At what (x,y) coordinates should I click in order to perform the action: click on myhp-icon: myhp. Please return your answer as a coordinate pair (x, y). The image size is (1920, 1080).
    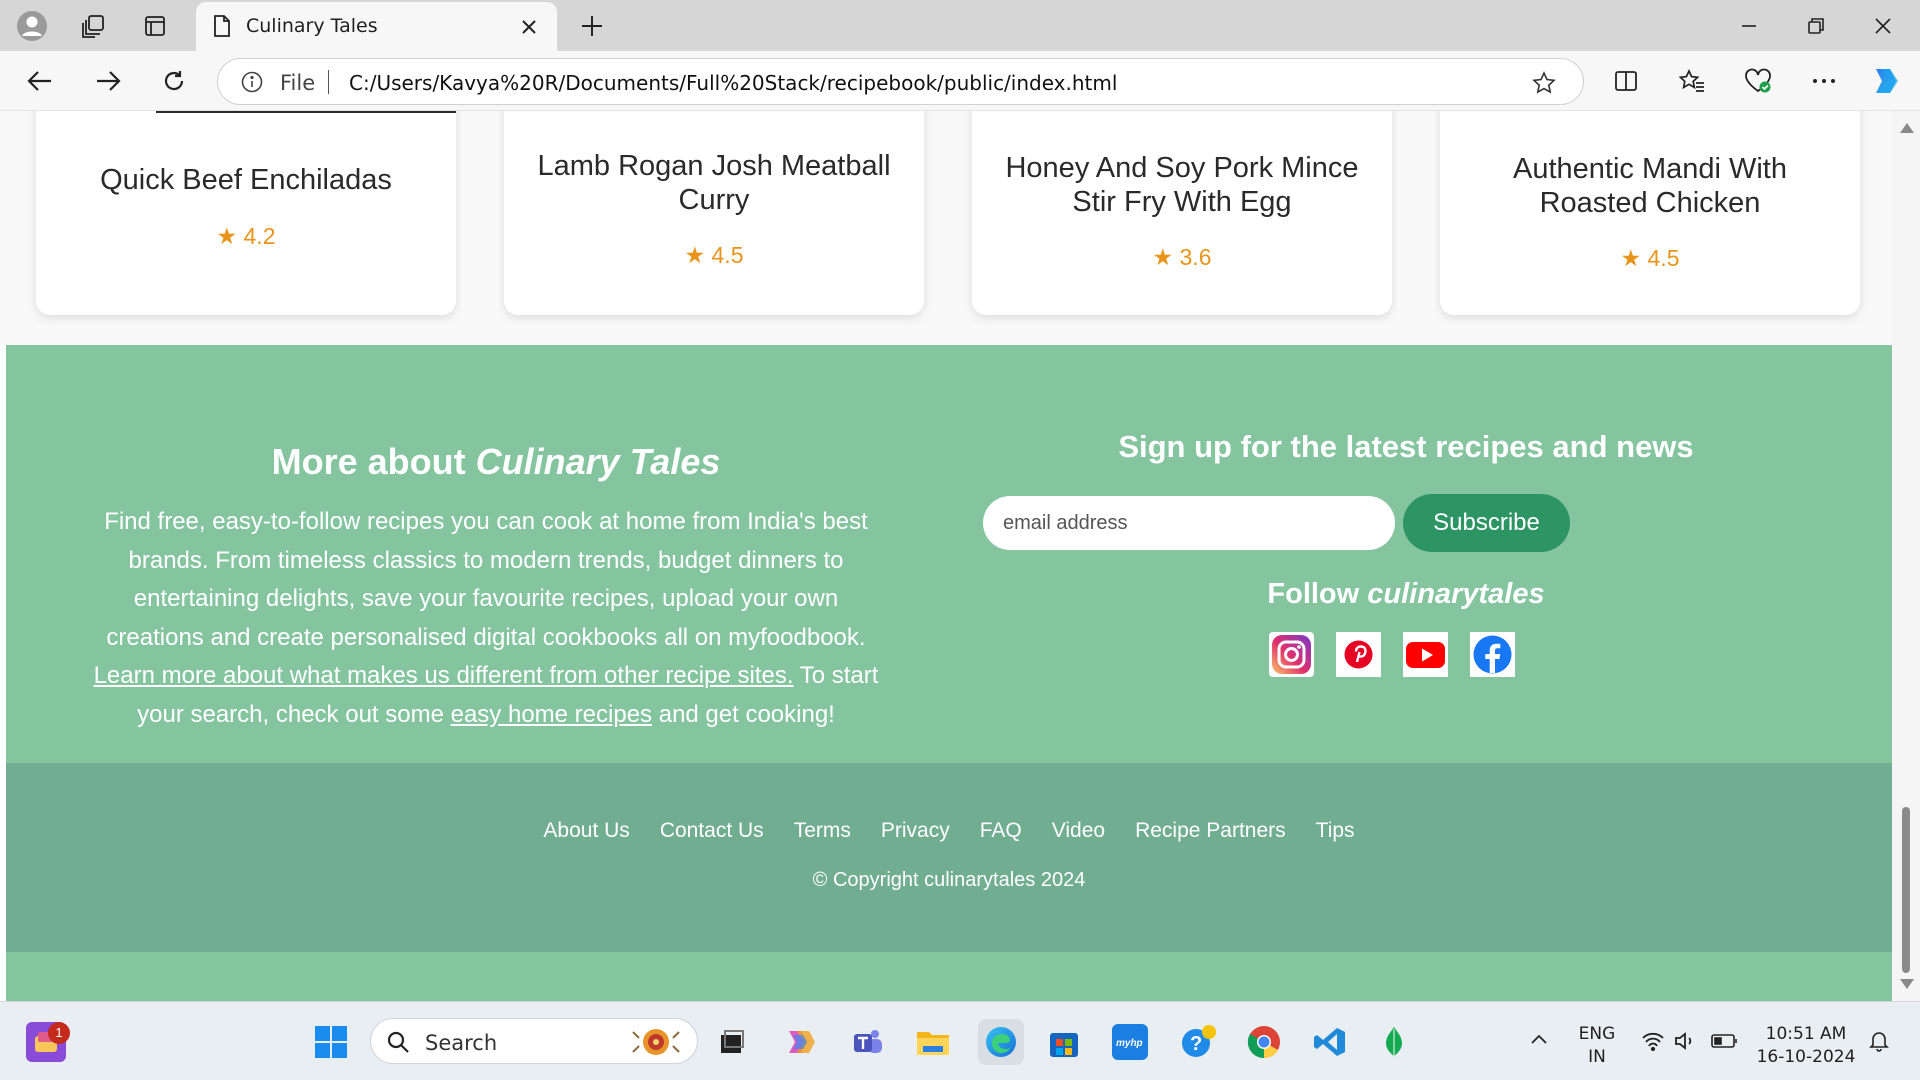
    Looking at the image, I should click on (1130, 1042).